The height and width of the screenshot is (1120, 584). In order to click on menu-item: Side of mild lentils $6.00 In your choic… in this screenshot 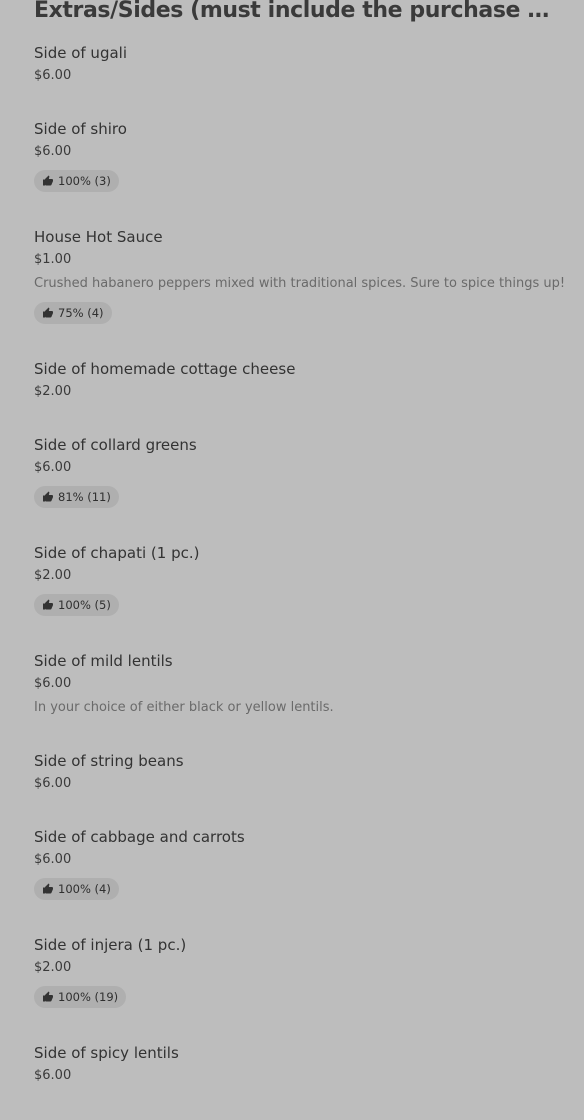, I will do `click(299, 684)`.